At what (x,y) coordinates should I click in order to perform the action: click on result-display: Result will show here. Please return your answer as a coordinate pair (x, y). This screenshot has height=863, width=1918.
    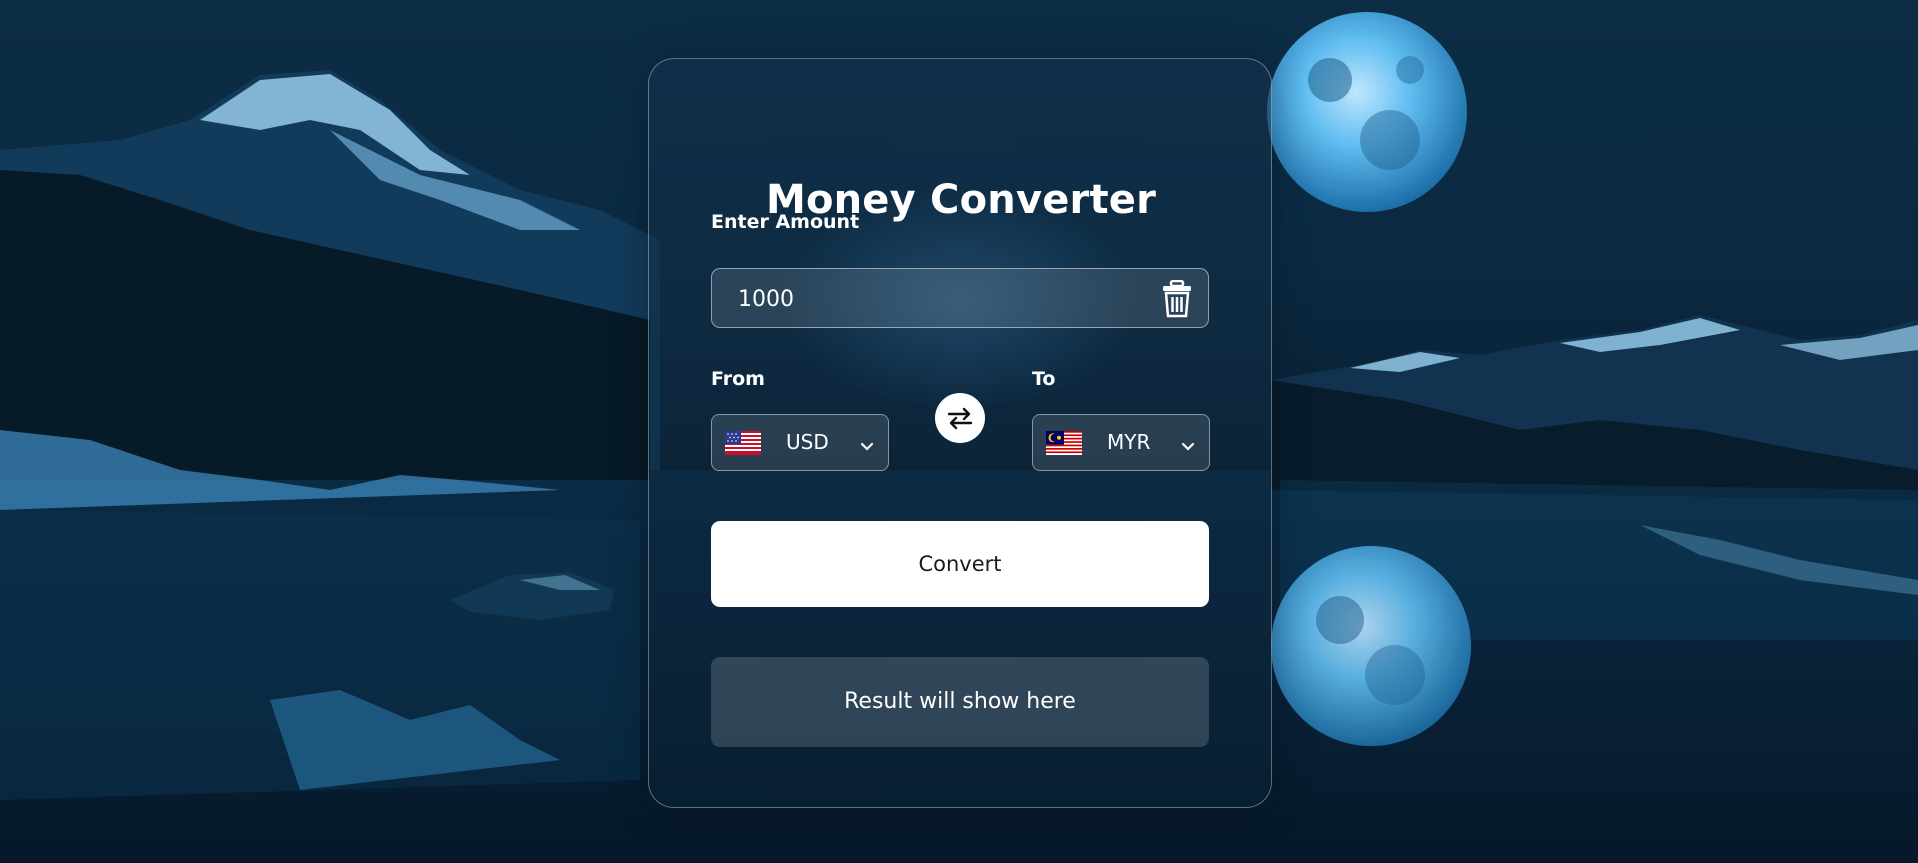
    Looking at the image, I should click on (960, 702).